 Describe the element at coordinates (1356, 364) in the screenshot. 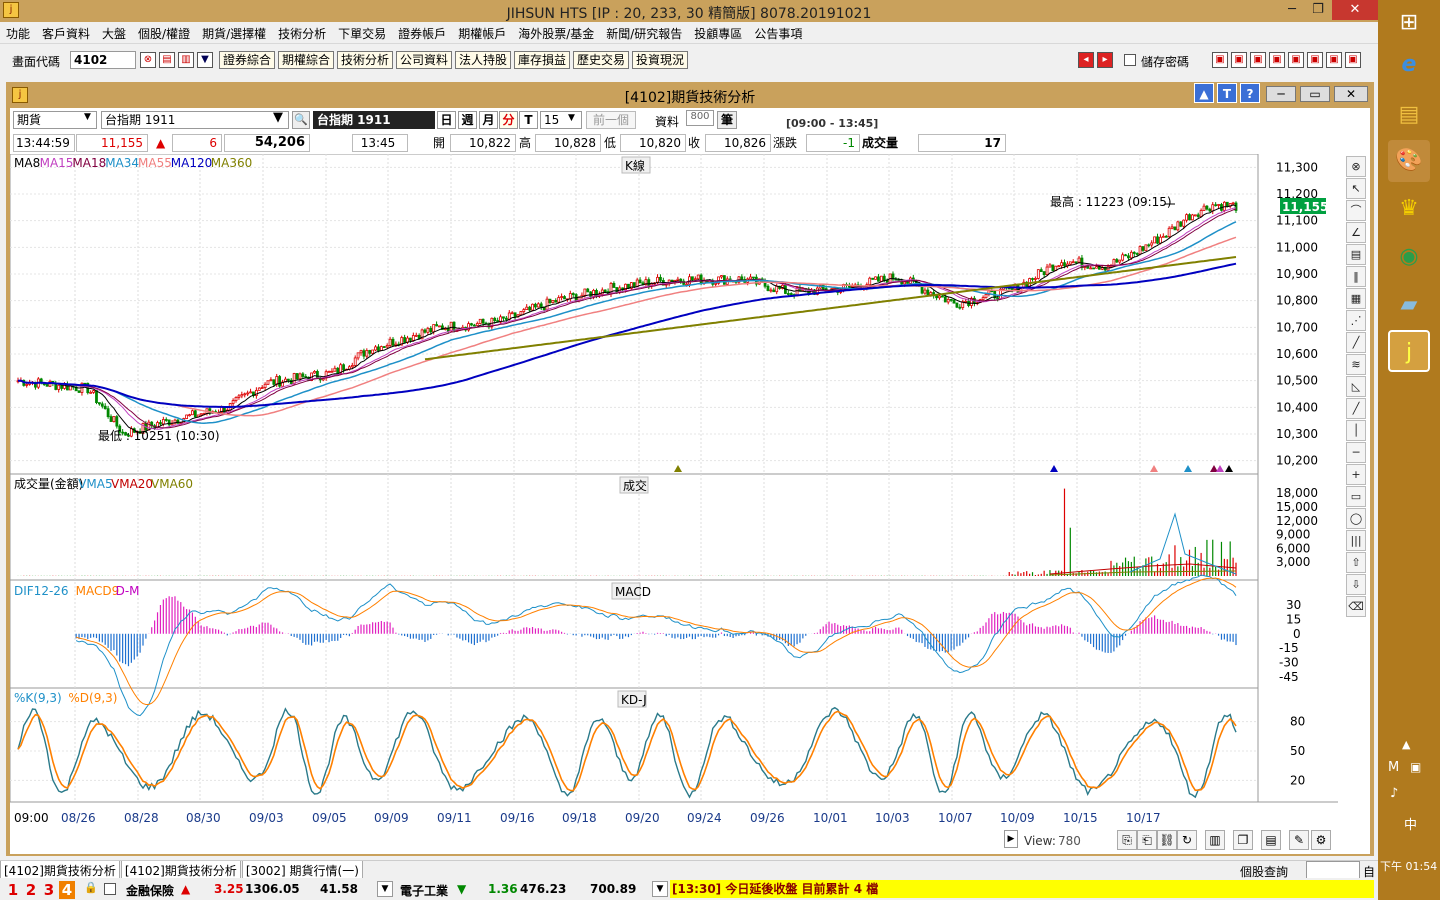

I see `tool-9-icon: ≋` at that location.